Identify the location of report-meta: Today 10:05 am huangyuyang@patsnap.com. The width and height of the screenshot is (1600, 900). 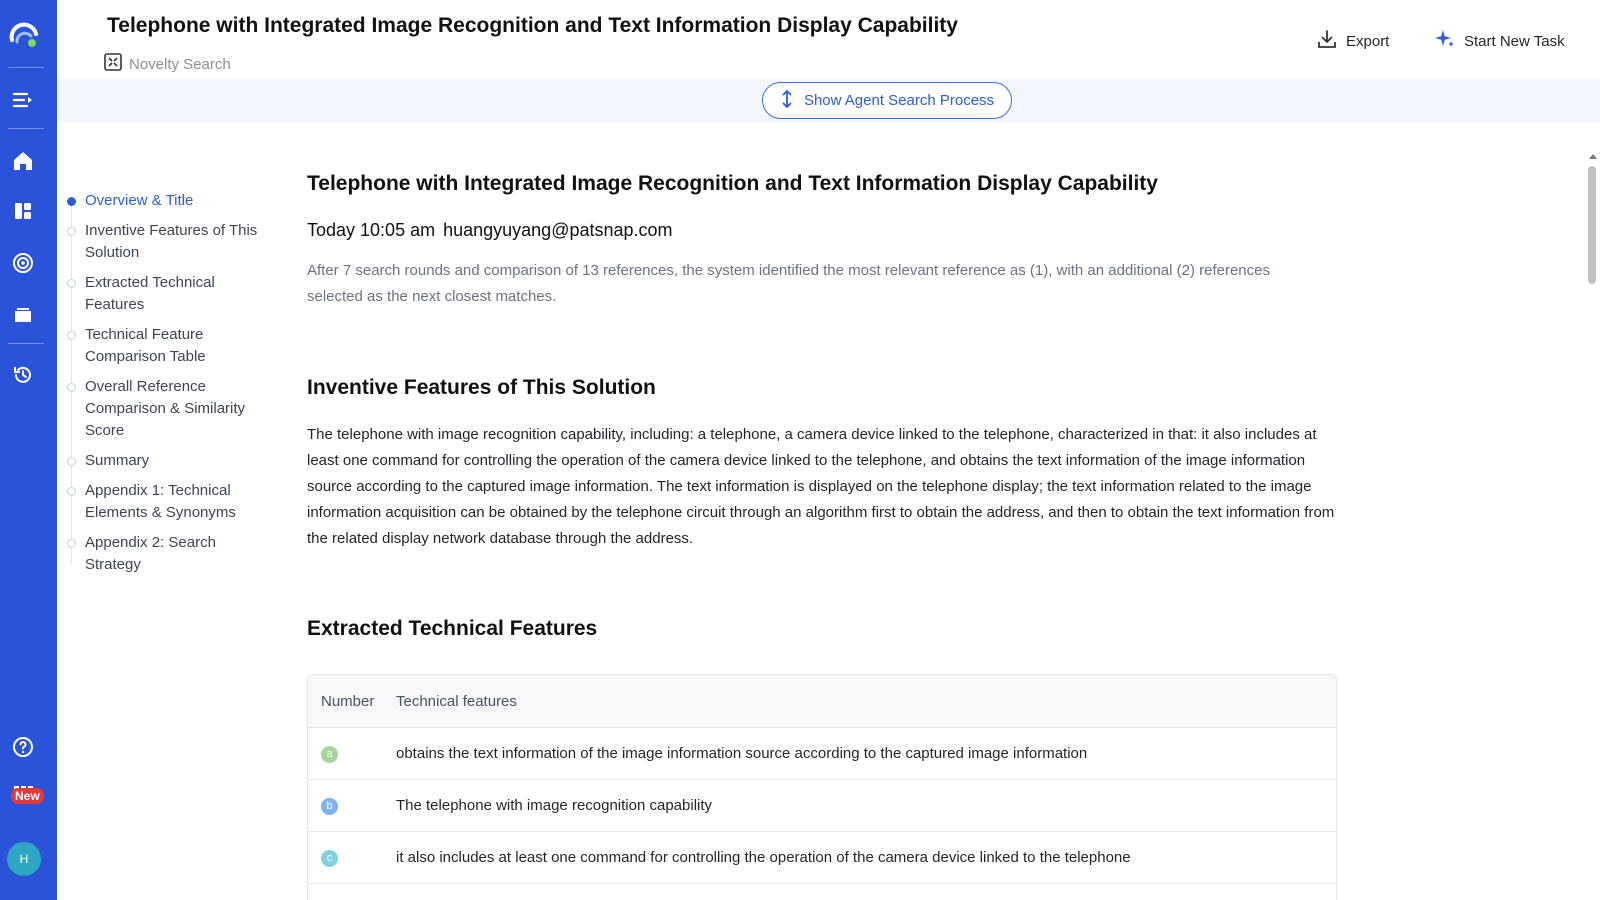
(490, 230).